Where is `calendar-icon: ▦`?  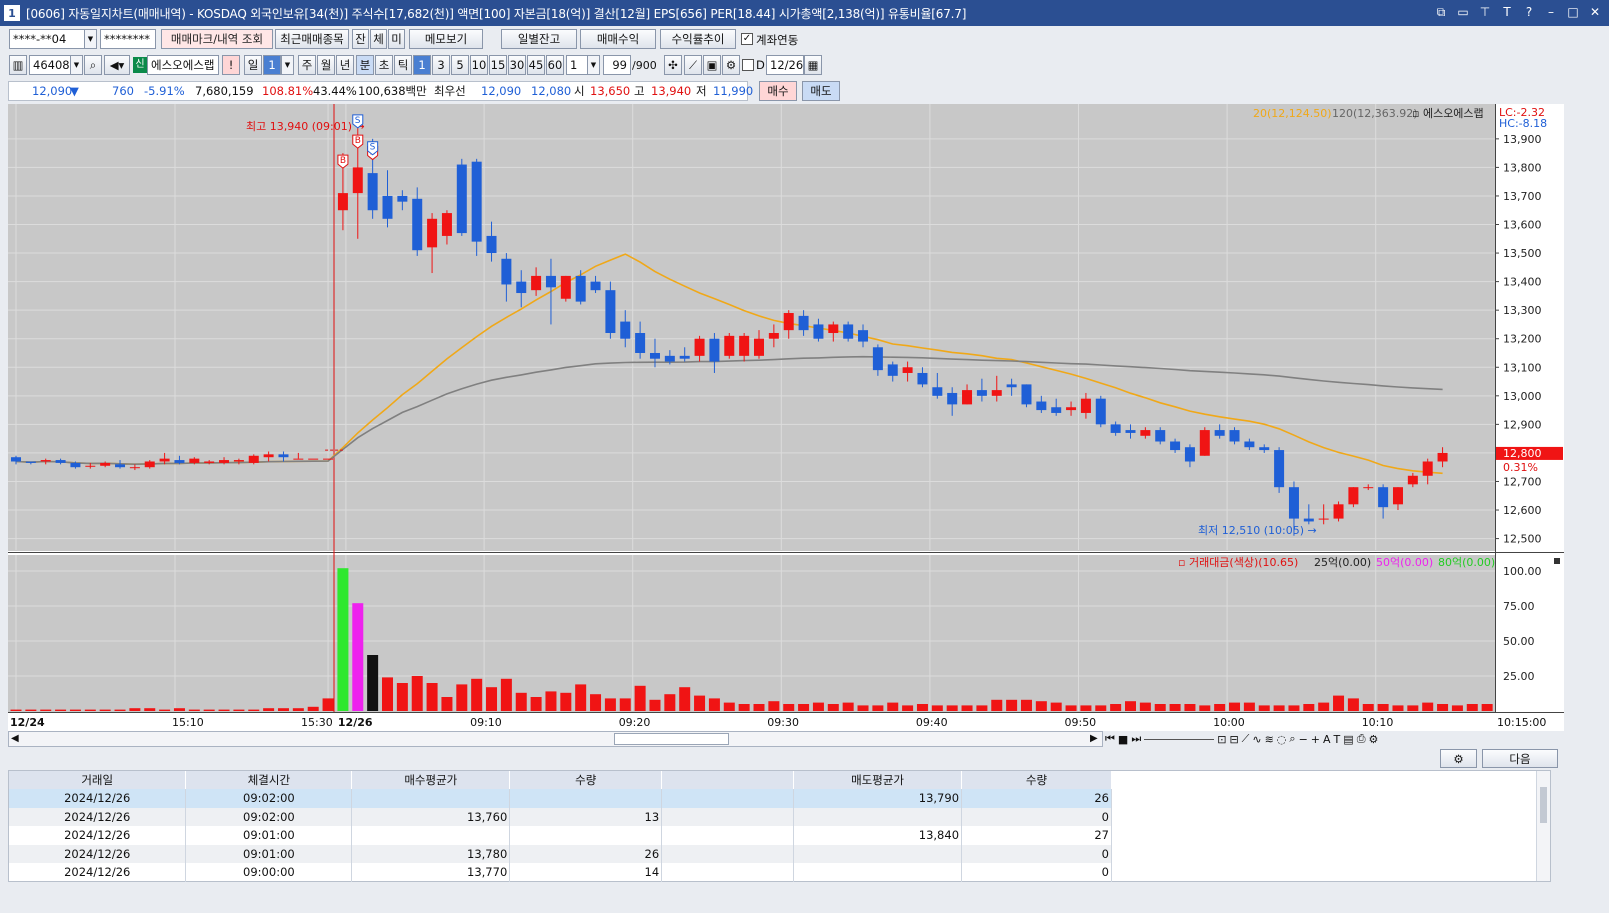
calendar-icon: ▦ is located at coordinates (813, 65).